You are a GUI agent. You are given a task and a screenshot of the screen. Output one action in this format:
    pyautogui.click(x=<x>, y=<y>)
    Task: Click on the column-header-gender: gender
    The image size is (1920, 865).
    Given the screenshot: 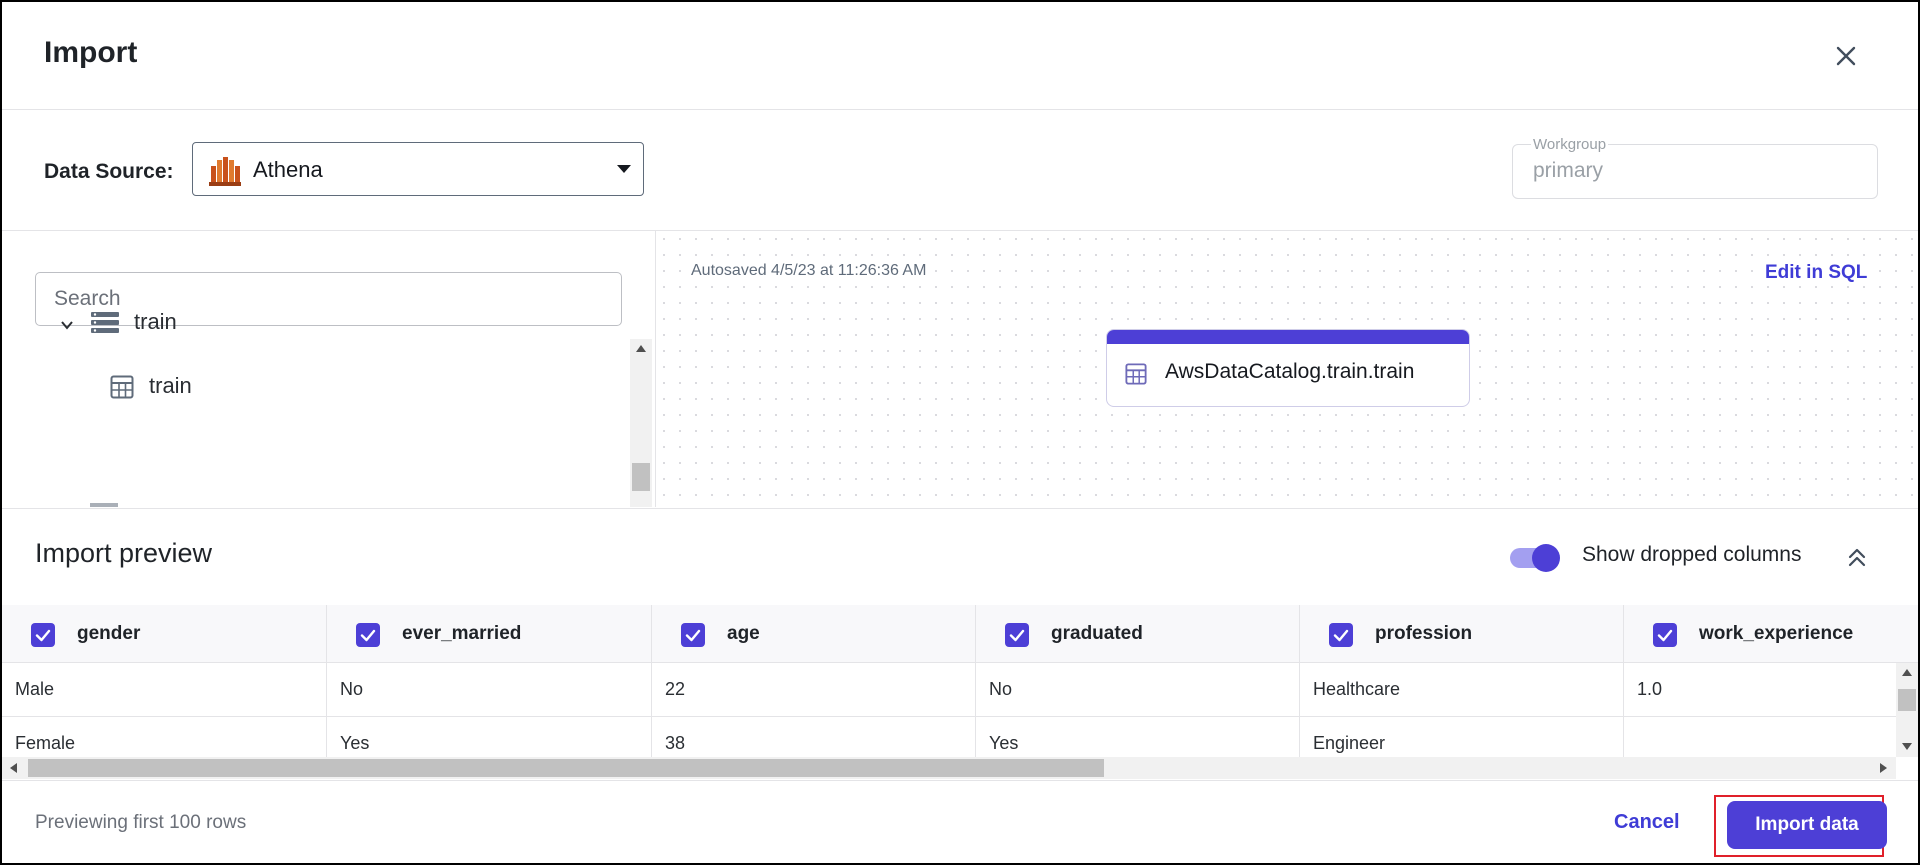 What is the action you would take?
    pyautogui.click(x=164, y=634)
    